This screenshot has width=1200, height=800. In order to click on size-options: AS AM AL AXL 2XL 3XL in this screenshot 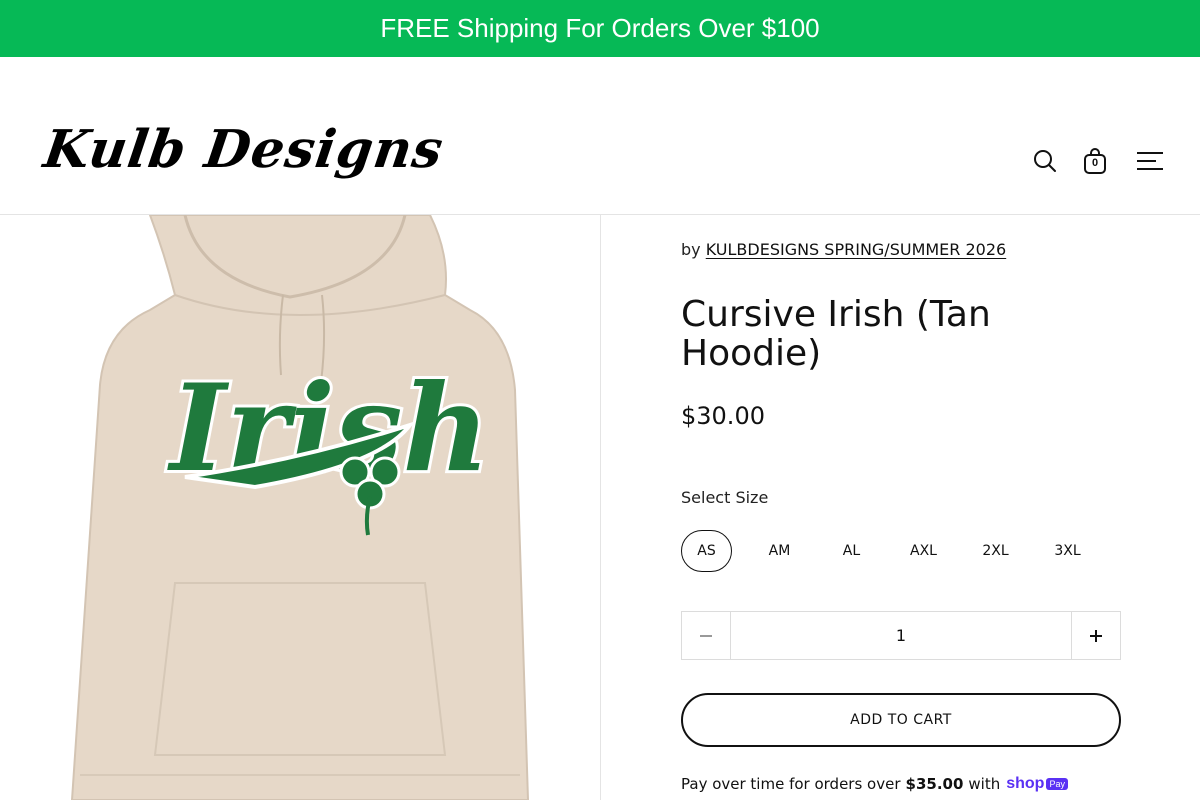, I will do `click(898, 551)`.